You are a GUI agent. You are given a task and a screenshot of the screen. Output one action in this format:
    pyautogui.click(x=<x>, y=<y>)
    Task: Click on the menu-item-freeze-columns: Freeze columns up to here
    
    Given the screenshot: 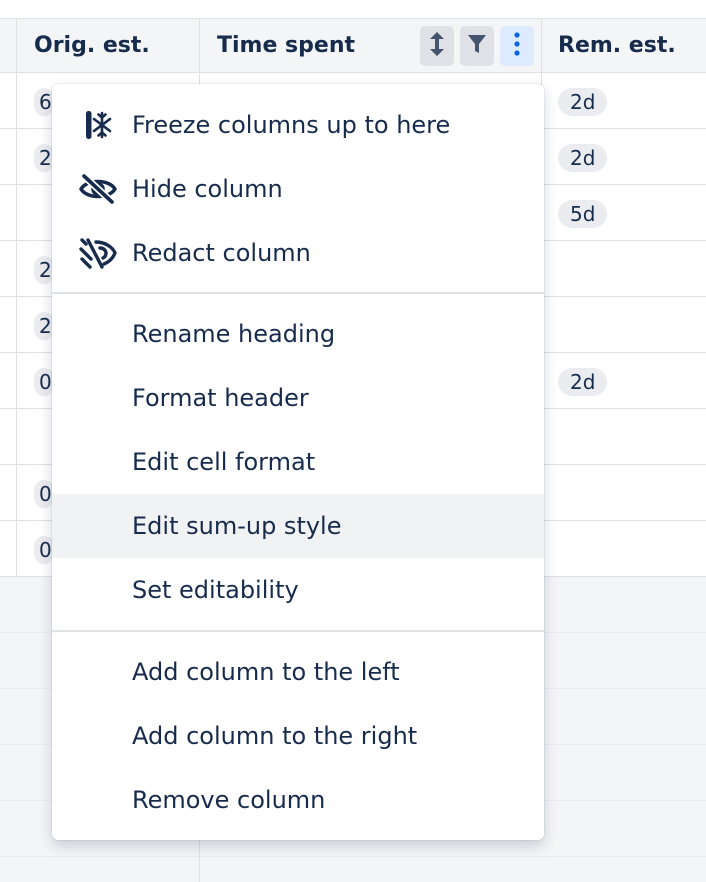 What is the action you would take?
    pyautogui.click(x=298, y=125)
    